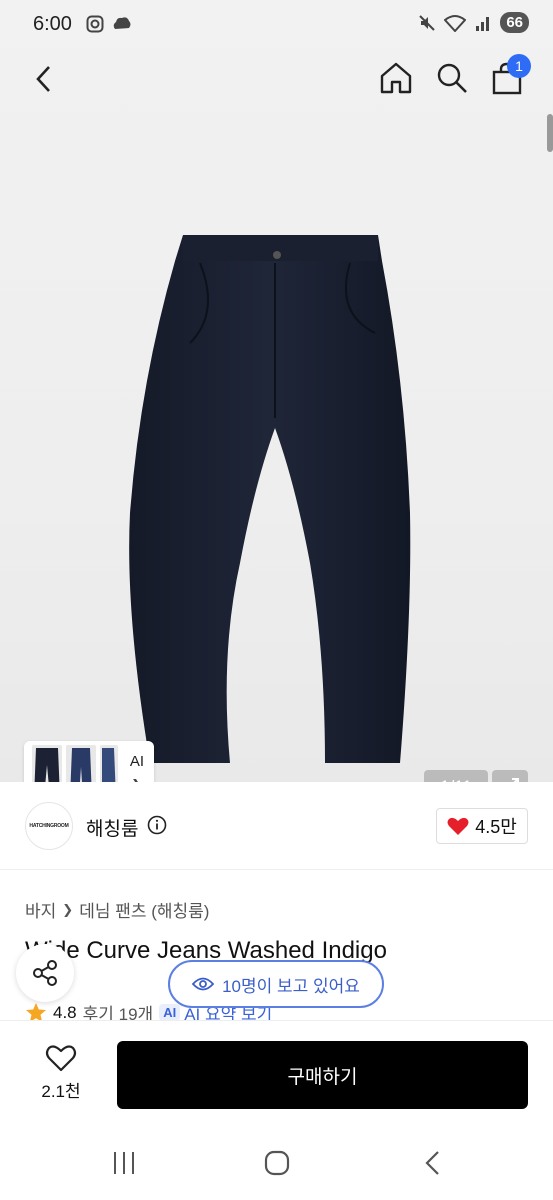 The width and height of the screenshot is (553, 1200). What do you see at coordinates (68, 909) in the screenshot?
I see `chevron-right-icon: ❯` at bounding box center [68, 909].